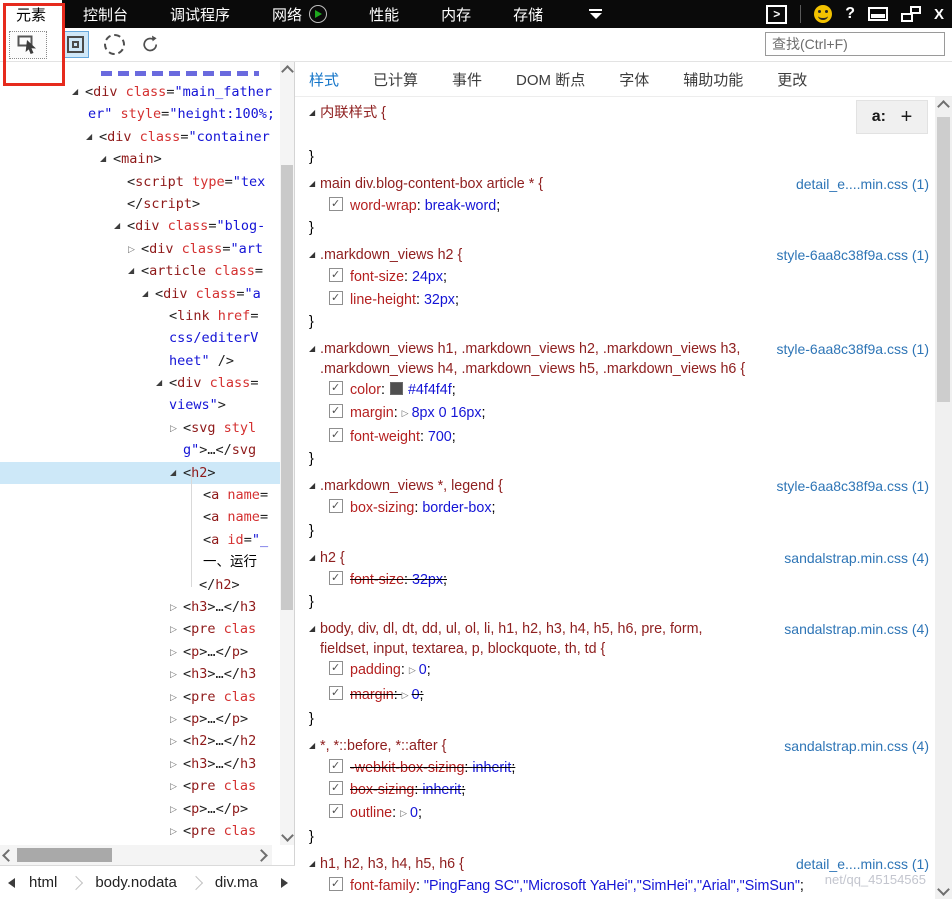  What do you see at coordinates (287, 387) in the screenshot?
I see `dom-vscroll-thumb` at bounding box center [287, 387].